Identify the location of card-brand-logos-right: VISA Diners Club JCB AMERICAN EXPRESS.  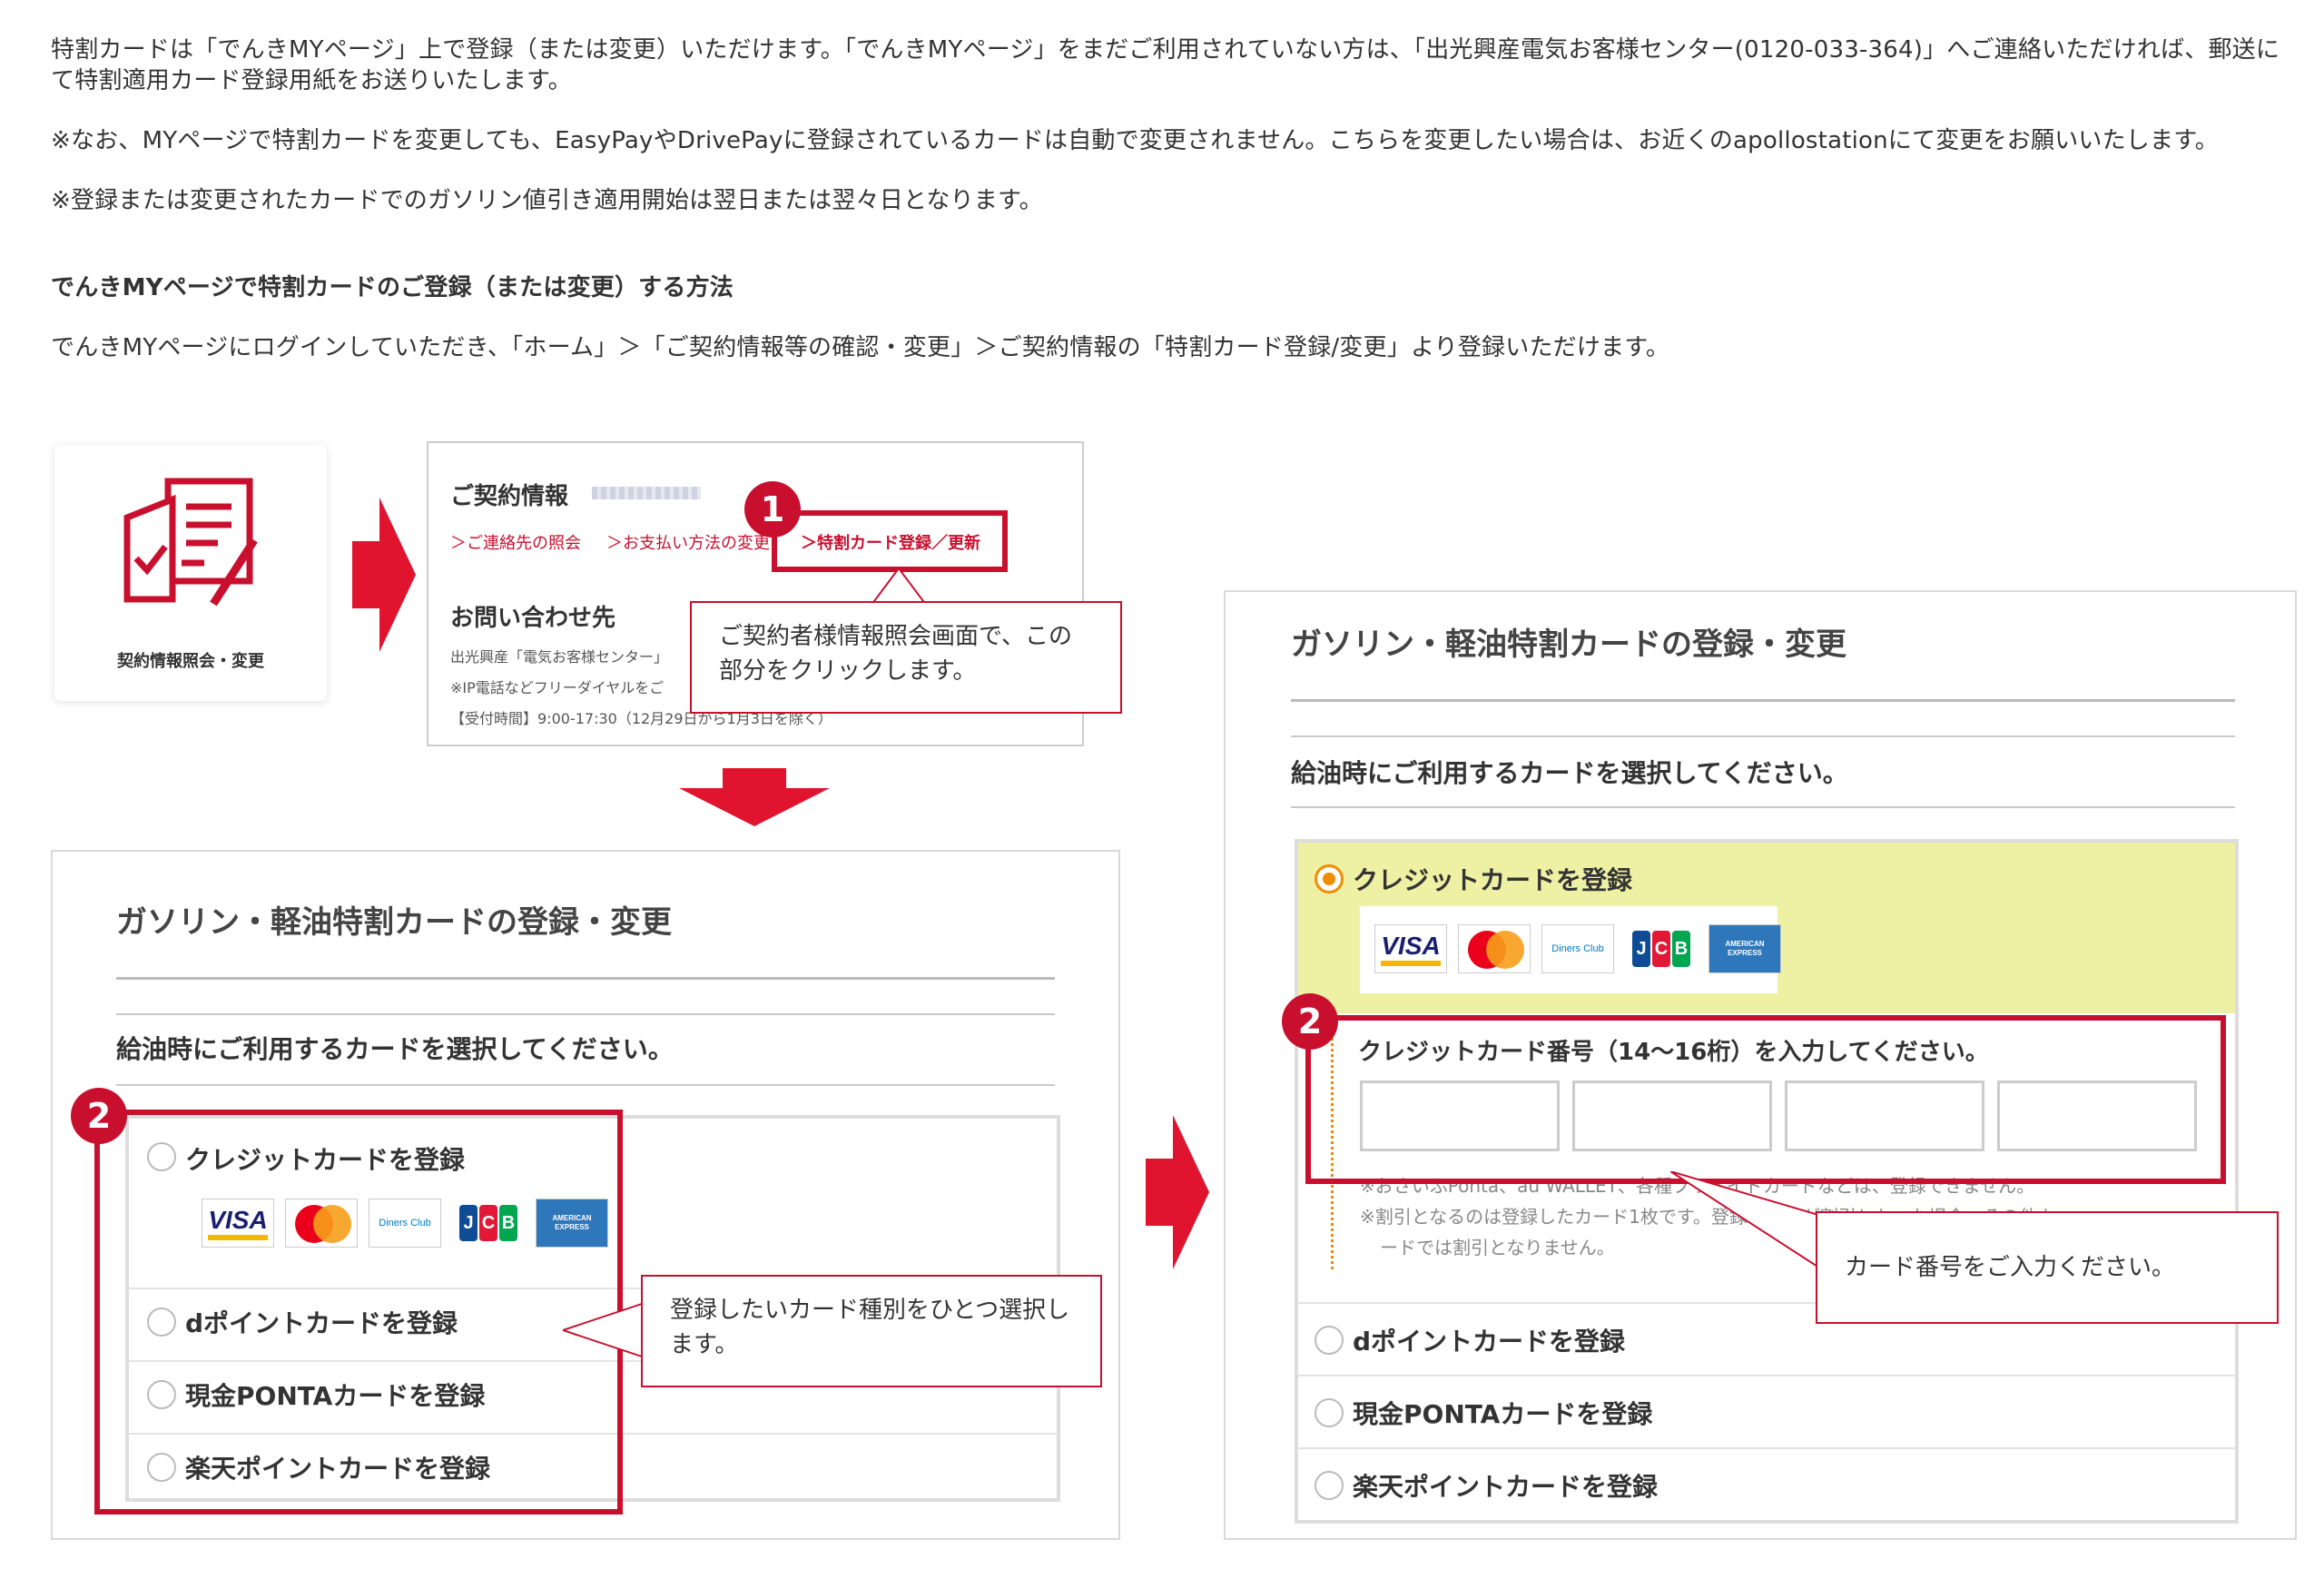
(1577, 948).